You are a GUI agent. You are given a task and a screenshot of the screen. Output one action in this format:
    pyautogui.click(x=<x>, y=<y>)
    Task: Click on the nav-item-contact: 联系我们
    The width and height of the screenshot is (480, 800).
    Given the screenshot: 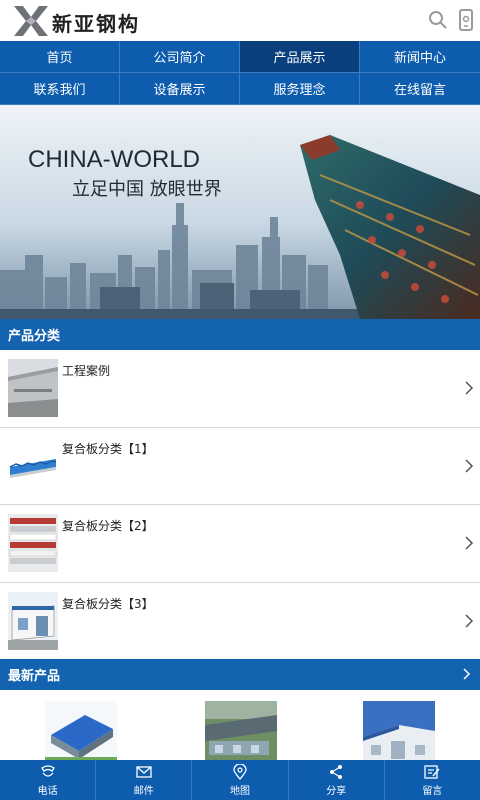 What is the action you would take?
    pyautogui.click(x=60, y=89)
    